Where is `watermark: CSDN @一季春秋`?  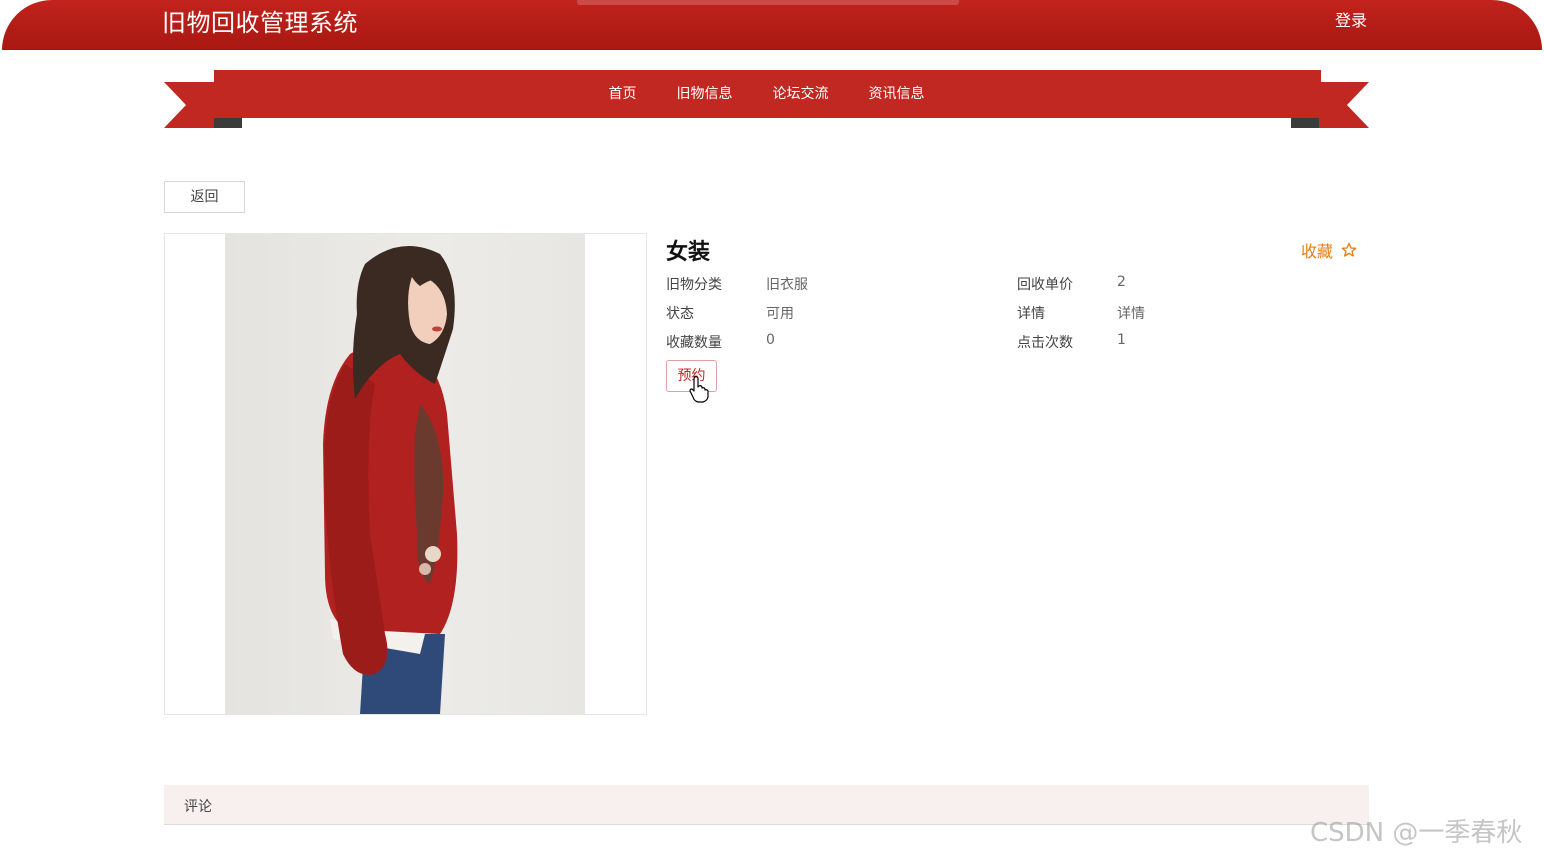 watermark: CSDN @一季春秋 is located at coordinates (1416, 833).